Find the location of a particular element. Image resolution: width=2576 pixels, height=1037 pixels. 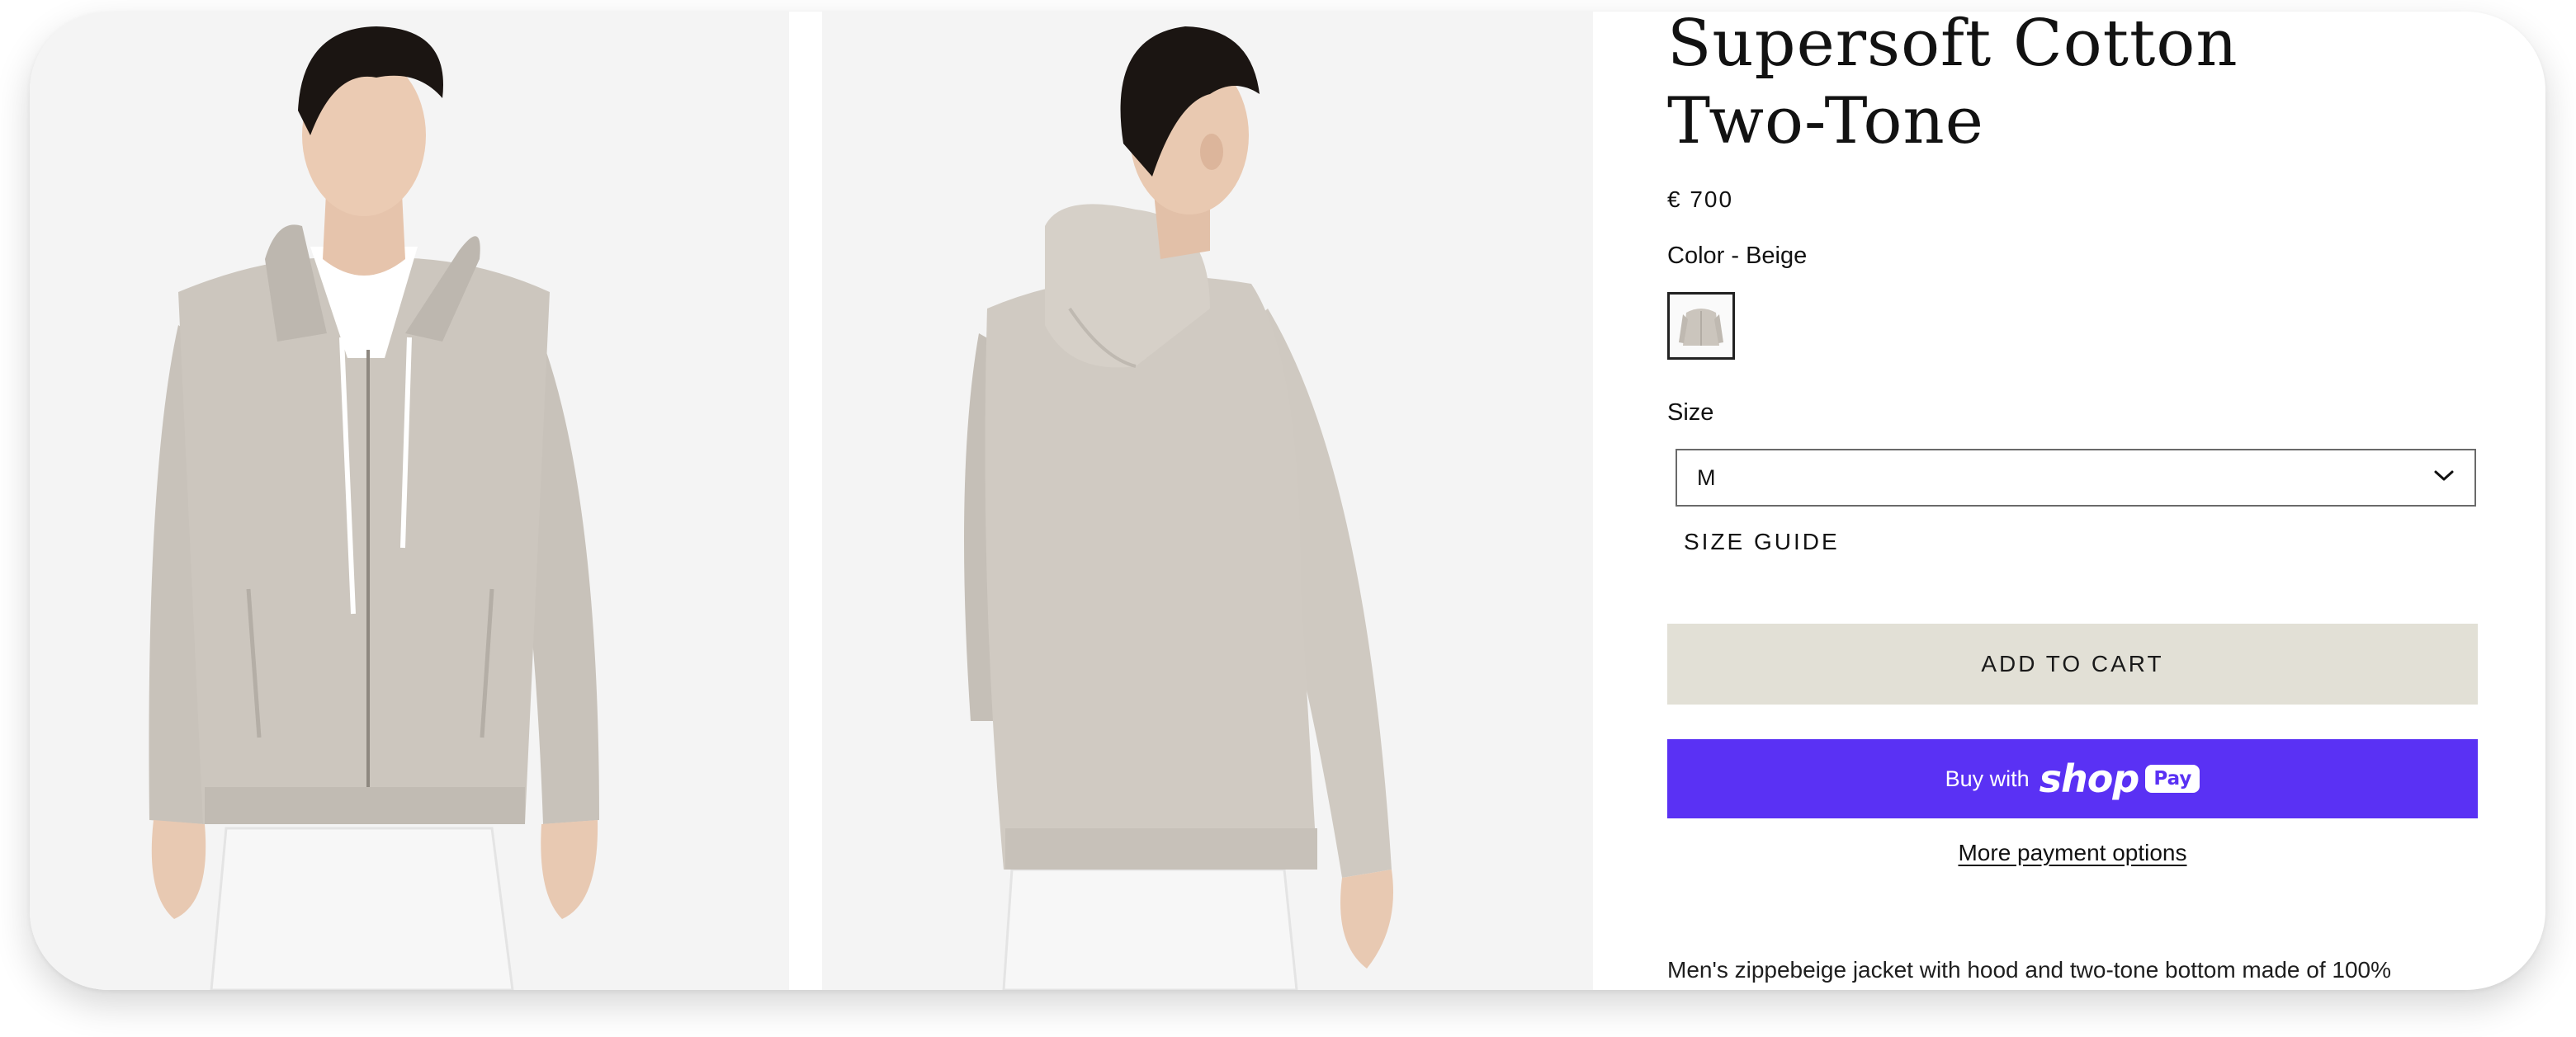

size-select-value: M is located at coordinates (1706, 477).